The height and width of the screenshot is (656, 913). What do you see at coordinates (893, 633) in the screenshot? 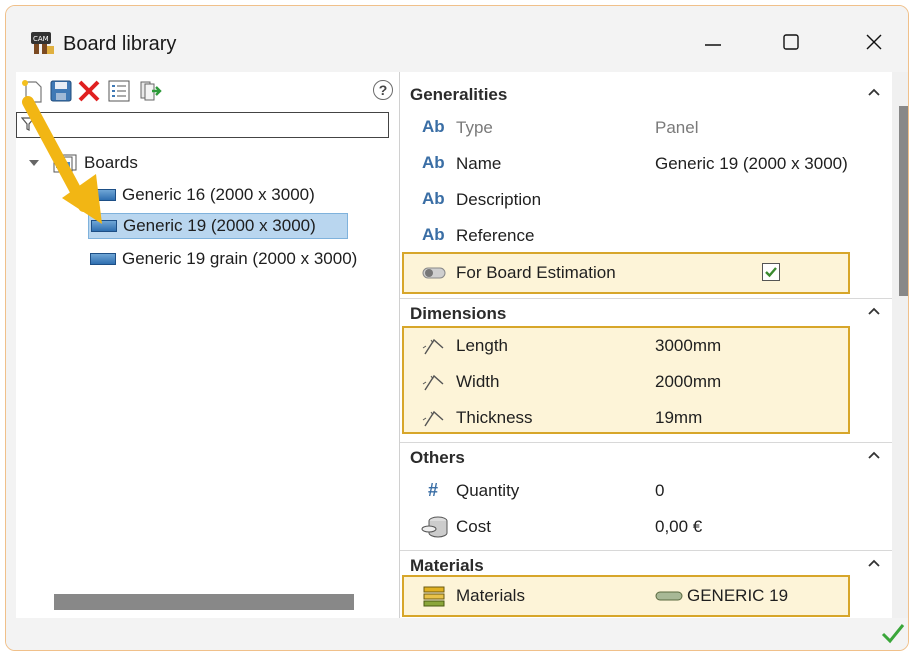
I see `ok-check-icon` at bounding box center [893, 633].